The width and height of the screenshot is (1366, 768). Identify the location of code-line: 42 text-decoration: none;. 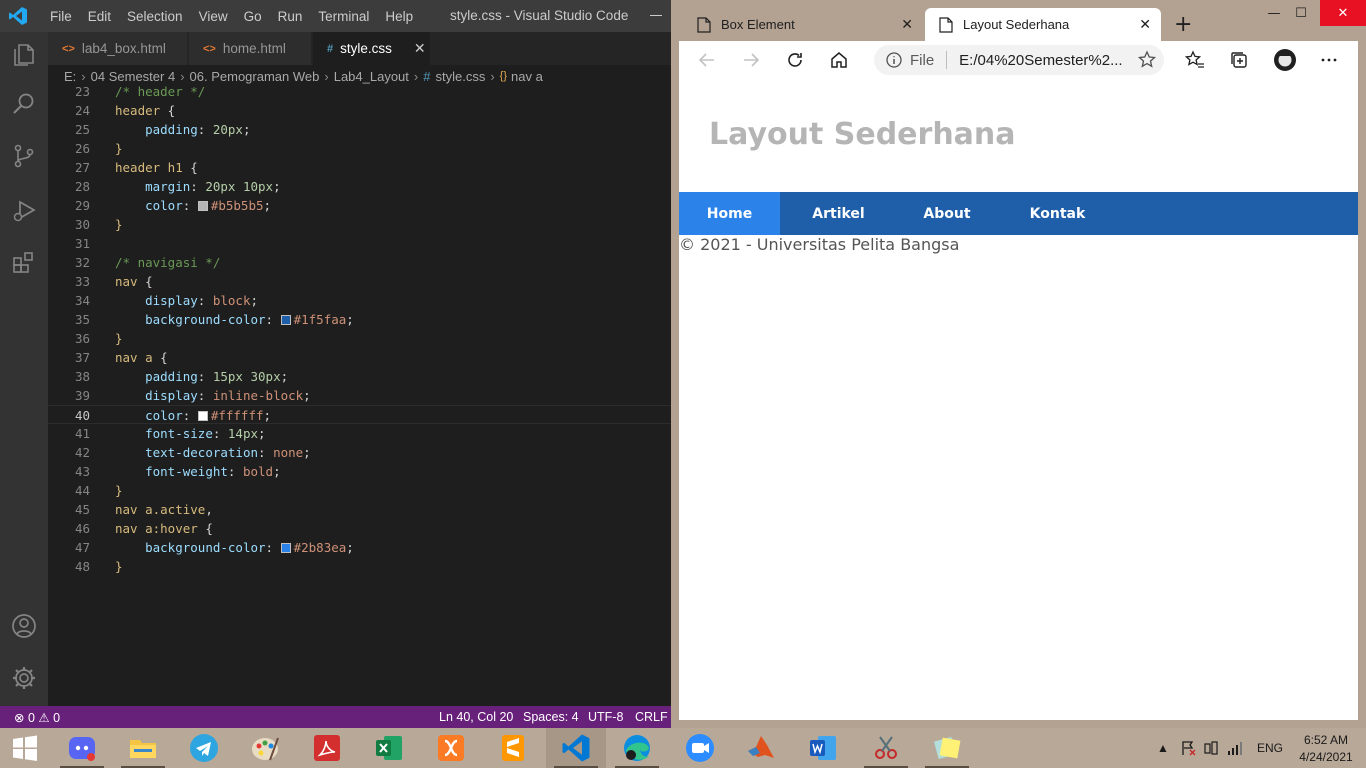
(359, 452).